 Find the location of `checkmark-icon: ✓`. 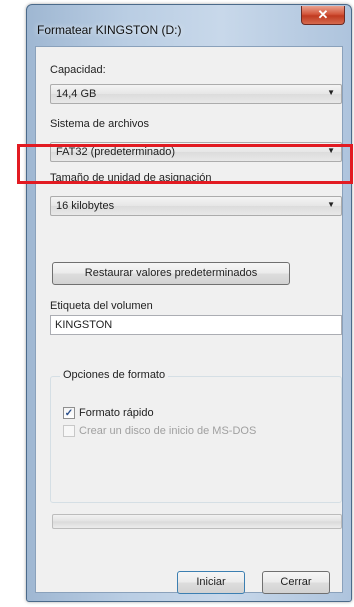

checkmark-icon: ✓ is located at coordinates (69, 413).